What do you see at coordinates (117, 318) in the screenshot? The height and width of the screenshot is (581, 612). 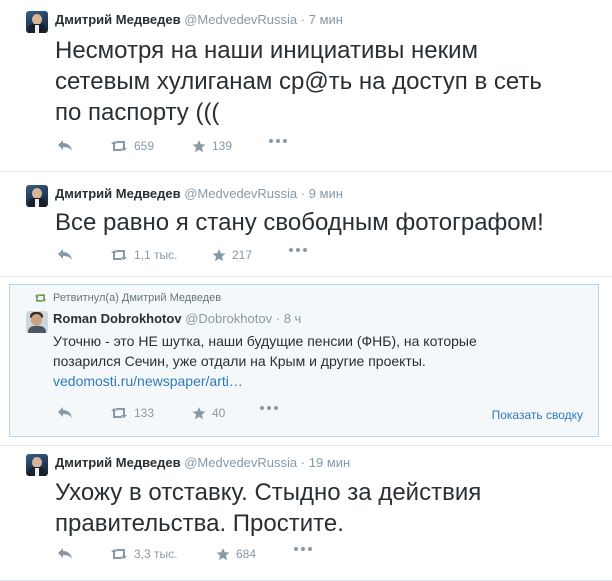 I see `author-name: Roman Dobrokhotov` at bounding box center [117, 318].